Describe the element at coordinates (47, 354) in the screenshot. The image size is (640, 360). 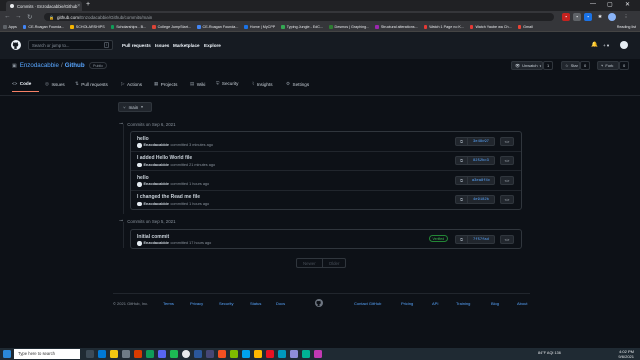
I see `taskbar-search-input: Type here to search` at that location.